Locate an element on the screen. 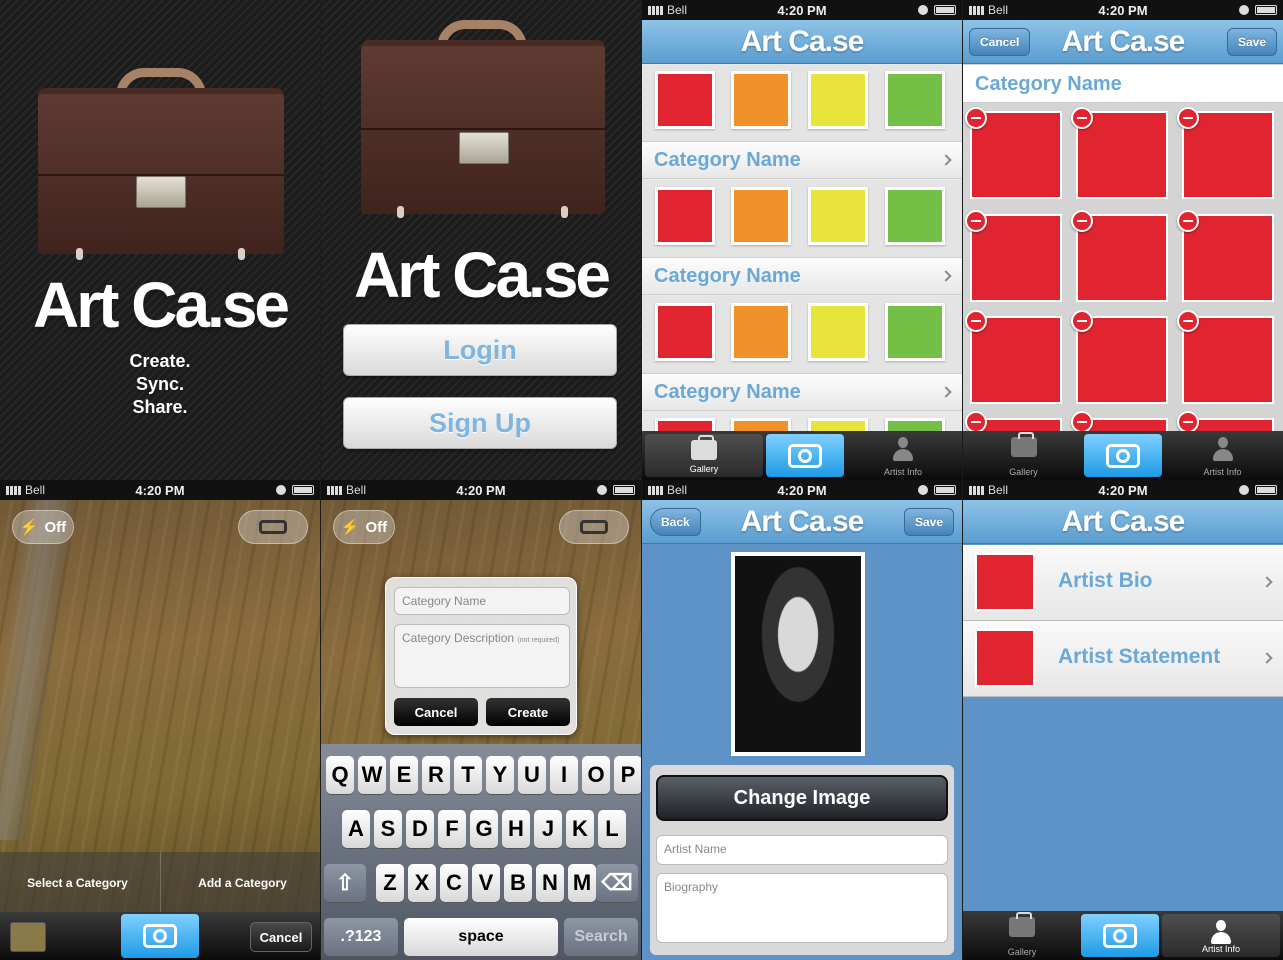 This screenshot has width=1283, height=960. key-k: K is located at coordinates (580, 829).